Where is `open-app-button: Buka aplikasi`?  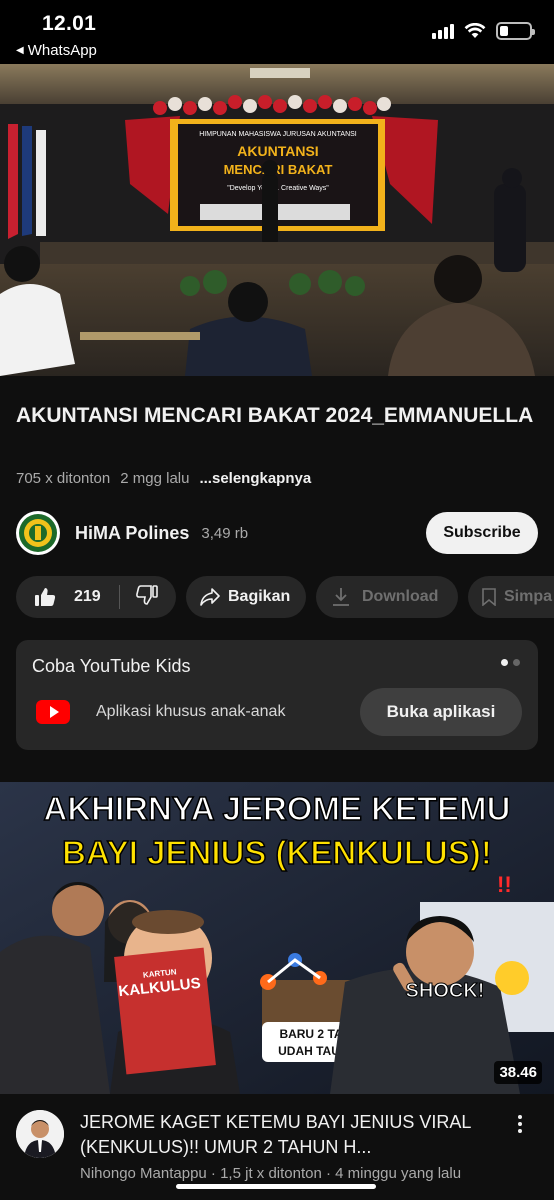 open-app-button: Buka aplikasi is located at coordinates (441, 712).